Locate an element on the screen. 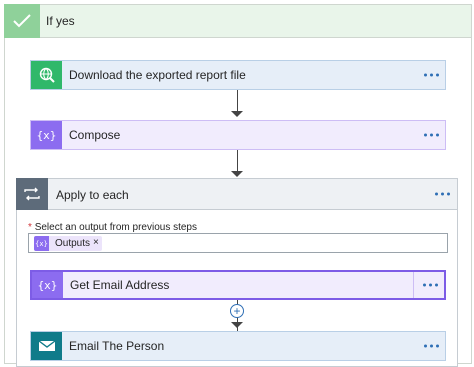  token-label: Outputs is located at coordinates (73, 243).